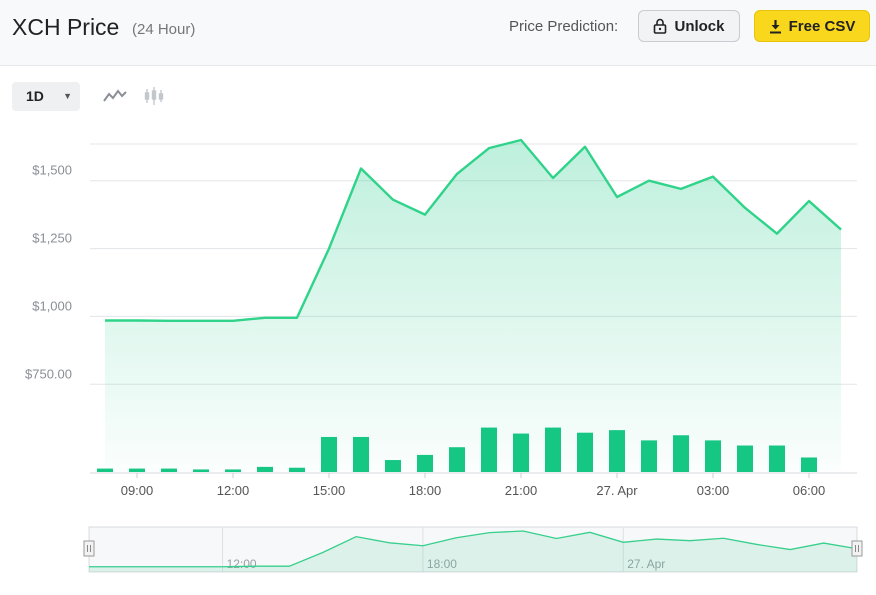 This screenshot has width=876, height=595. What do you see at coordinates (52, 238) in the screenshot?
I see `y-tick-label: $1,250` at bounding box center [52, 238].